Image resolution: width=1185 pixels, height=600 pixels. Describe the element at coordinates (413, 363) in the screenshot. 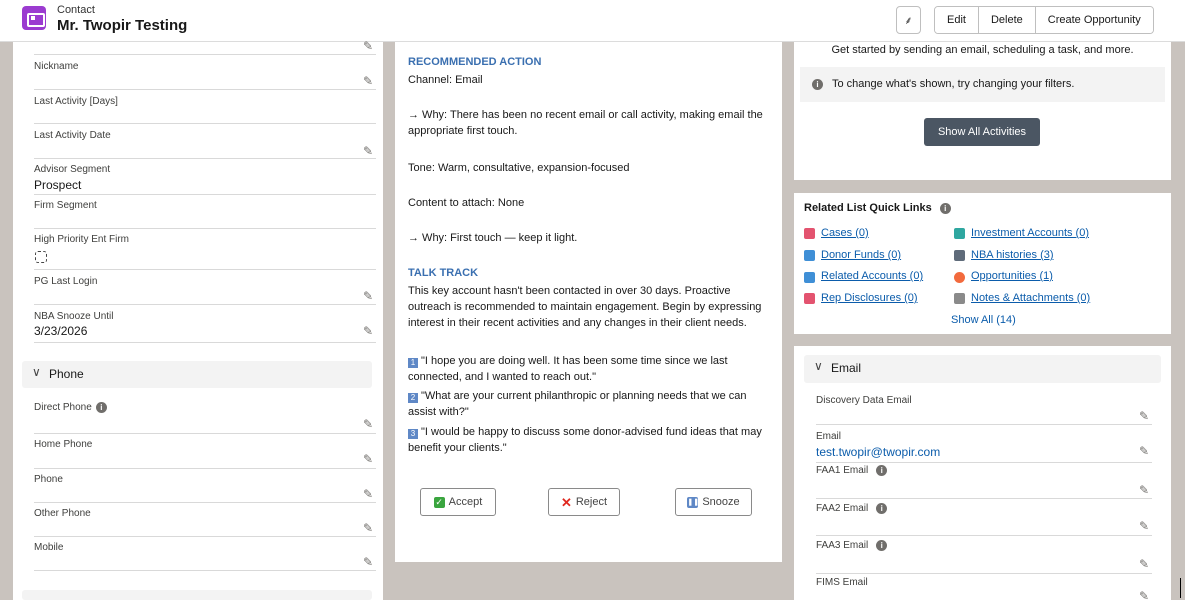

I see `number-badge-icon: 1` at that location.